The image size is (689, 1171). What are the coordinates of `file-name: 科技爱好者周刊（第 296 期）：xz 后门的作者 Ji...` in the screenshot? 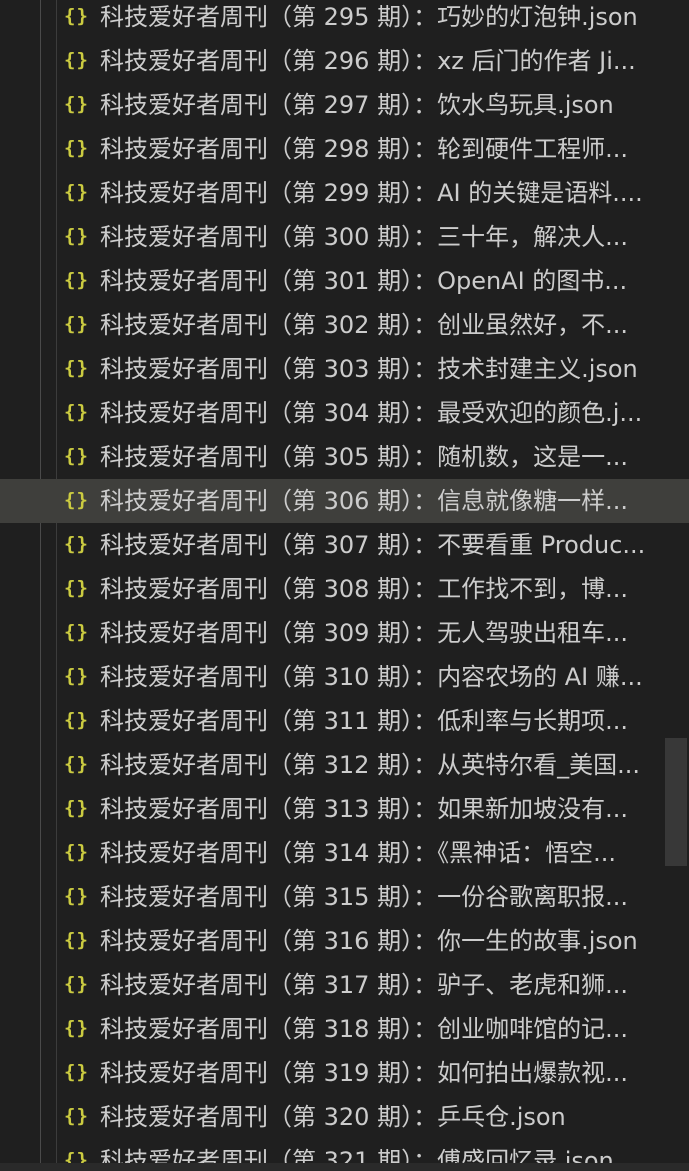 It's located at (368, 61).